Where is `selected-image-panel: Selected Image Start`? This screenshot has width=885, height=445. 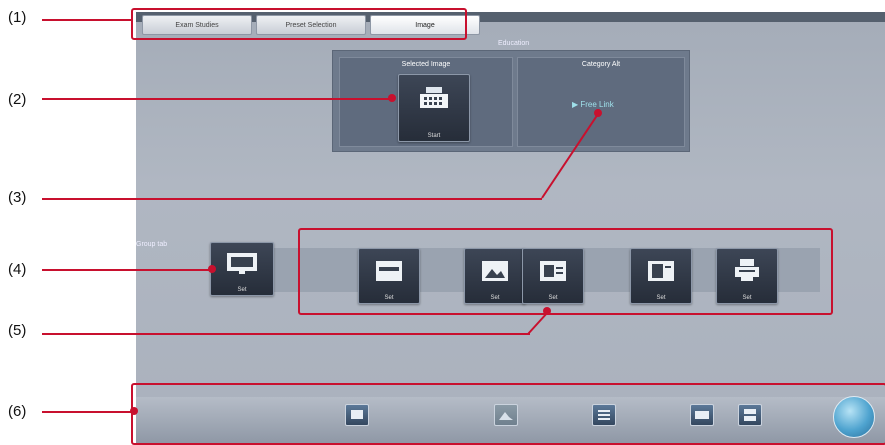 selected-image-panel: Selected Image Start is located at coordinates (426, 102).